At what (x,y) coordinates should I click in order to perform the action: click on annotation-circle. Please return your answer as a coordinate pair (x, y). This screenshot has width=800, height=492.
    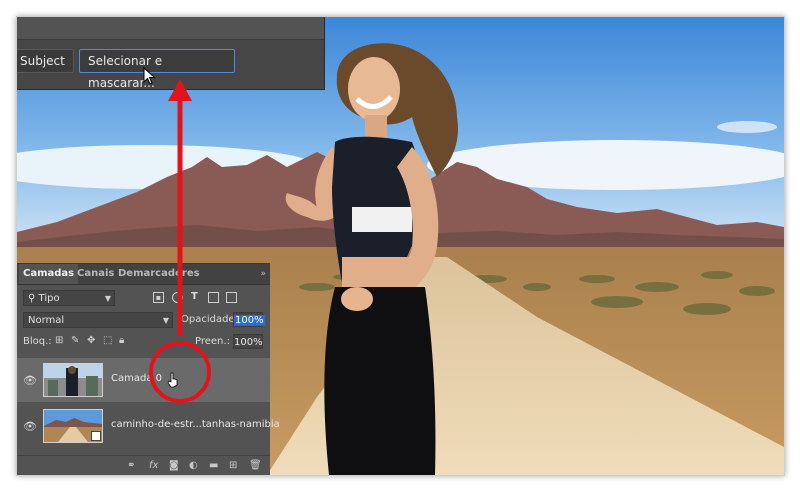
    Looking at the image, I should click on (180, 372).